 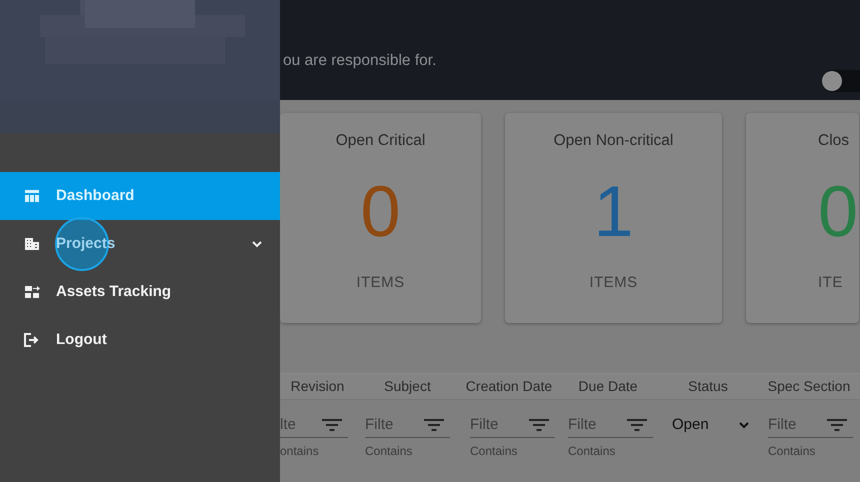 I want to click on nav-item: Logout, so click(x=140, y=340).